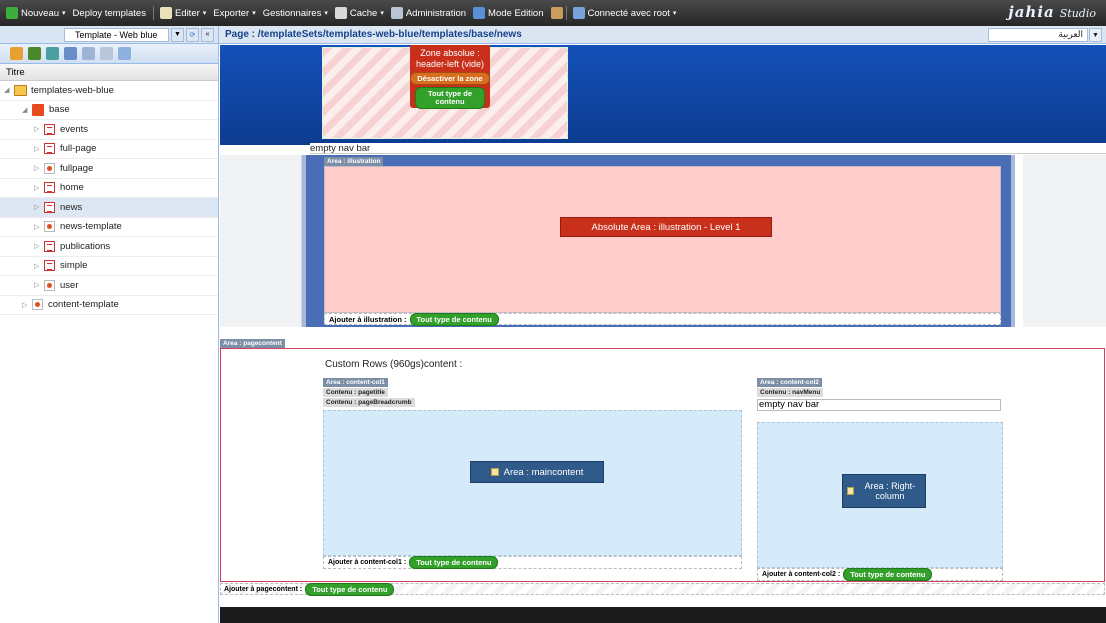  What do you see at coordinates (556, 13) in the screenshot?
I see `studio-icon` at bounding box center [556, 13].